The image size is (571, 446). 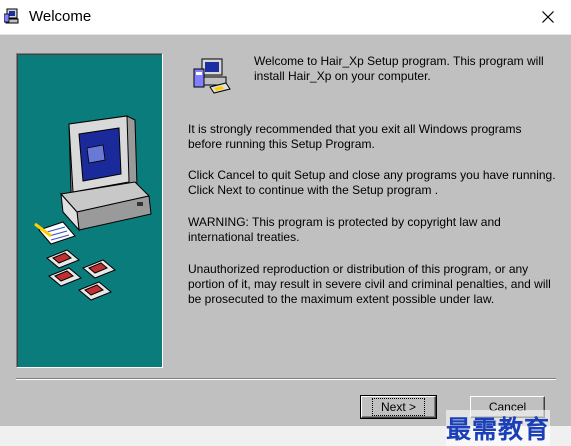 I want to click on separator, so click(x=286, y=379).